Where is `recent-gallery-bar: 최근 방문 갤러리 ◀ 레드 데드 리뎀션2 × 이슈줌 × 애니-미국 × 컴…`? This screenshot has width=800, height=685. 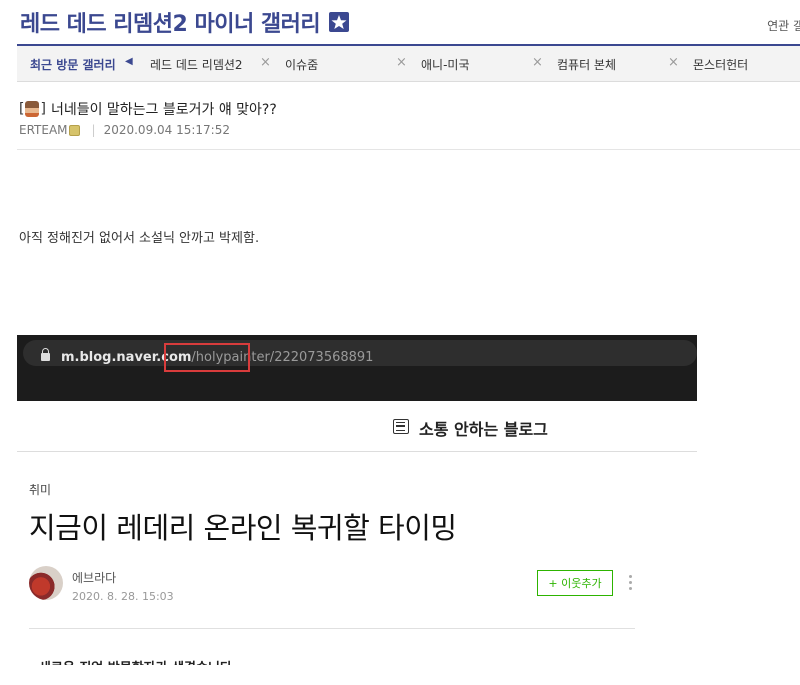
recent-gallery-bar: 최근 방문 갤러리 ◀ 레드 데드 리뎀션2 × 이슈줌 × 애니-미국 × 컴… is located at coordinates (408, 64).